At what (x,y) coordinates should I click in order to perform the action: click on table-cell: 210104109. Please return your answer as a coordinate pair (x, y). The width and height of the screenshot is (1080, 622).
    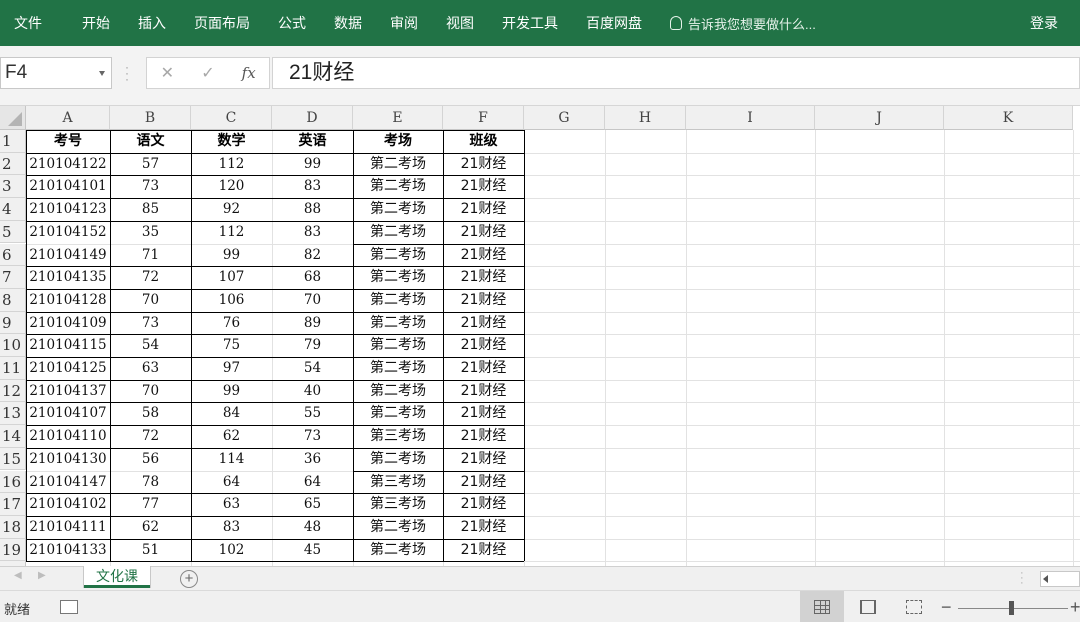
    Looking at the image, I should click on (68, 323).